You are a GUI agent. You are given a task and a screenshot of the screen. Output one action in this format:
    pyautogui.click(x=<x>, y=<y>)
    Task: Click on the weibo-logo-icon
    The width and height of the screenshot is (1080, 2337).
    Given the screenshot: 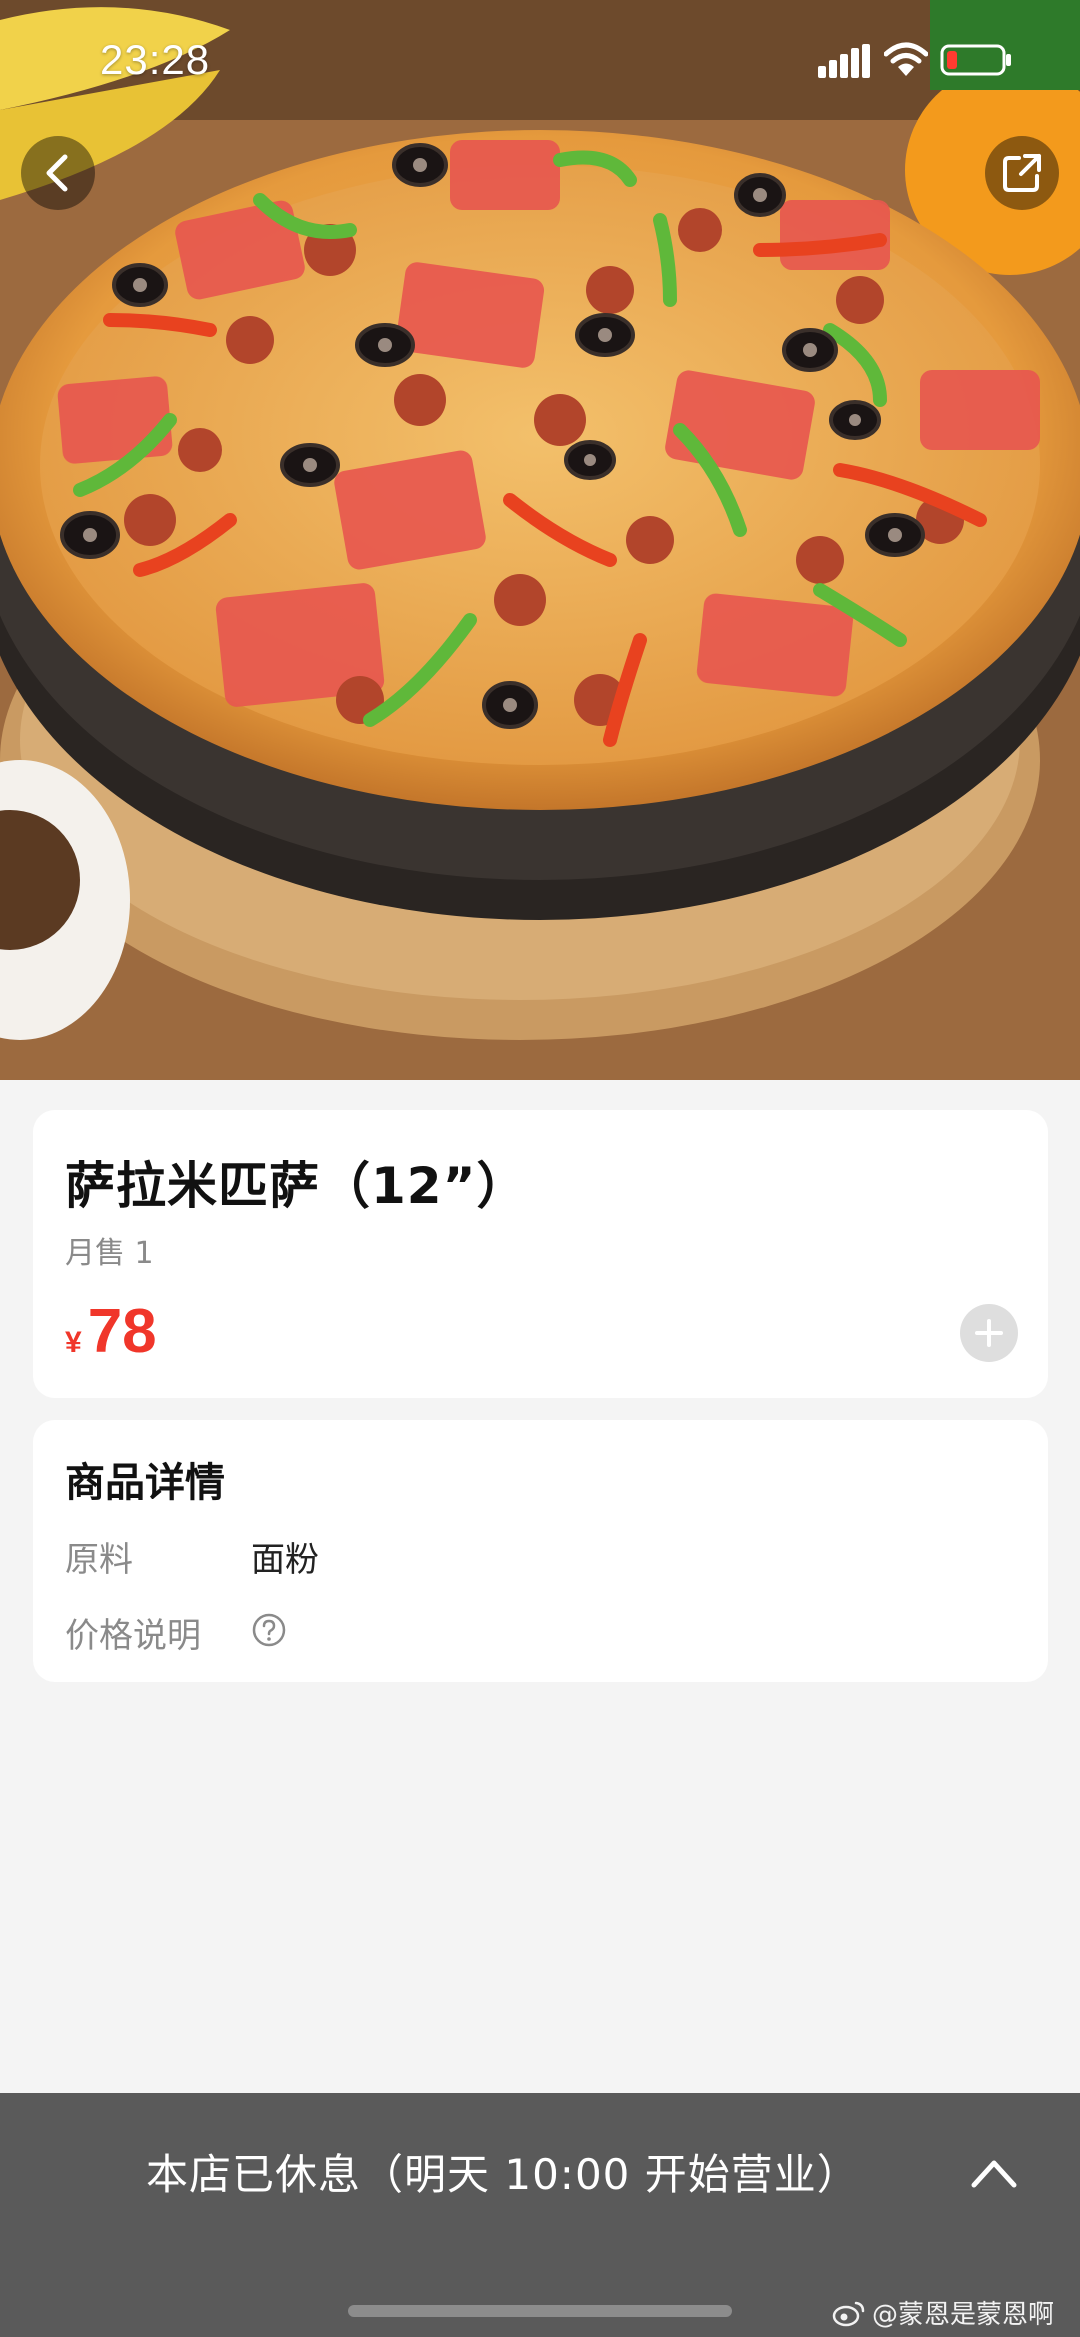 What is the action you would take?
    pyautogui.click(x=848, y=2313)
    